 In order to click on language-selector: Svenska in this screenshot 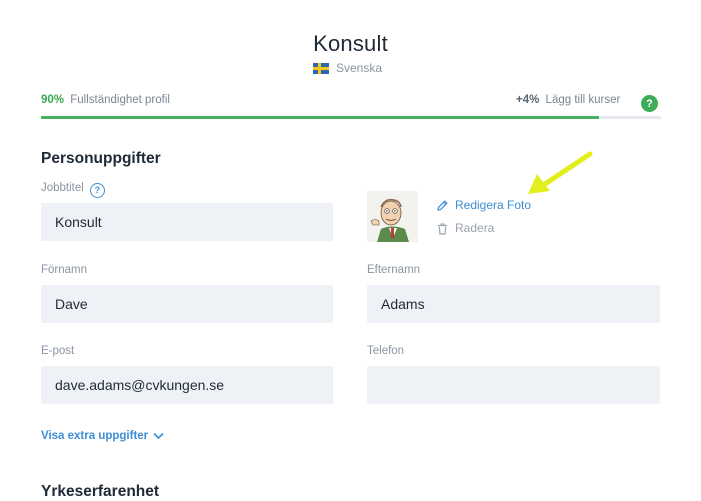, I will do `click(350, 68)`.